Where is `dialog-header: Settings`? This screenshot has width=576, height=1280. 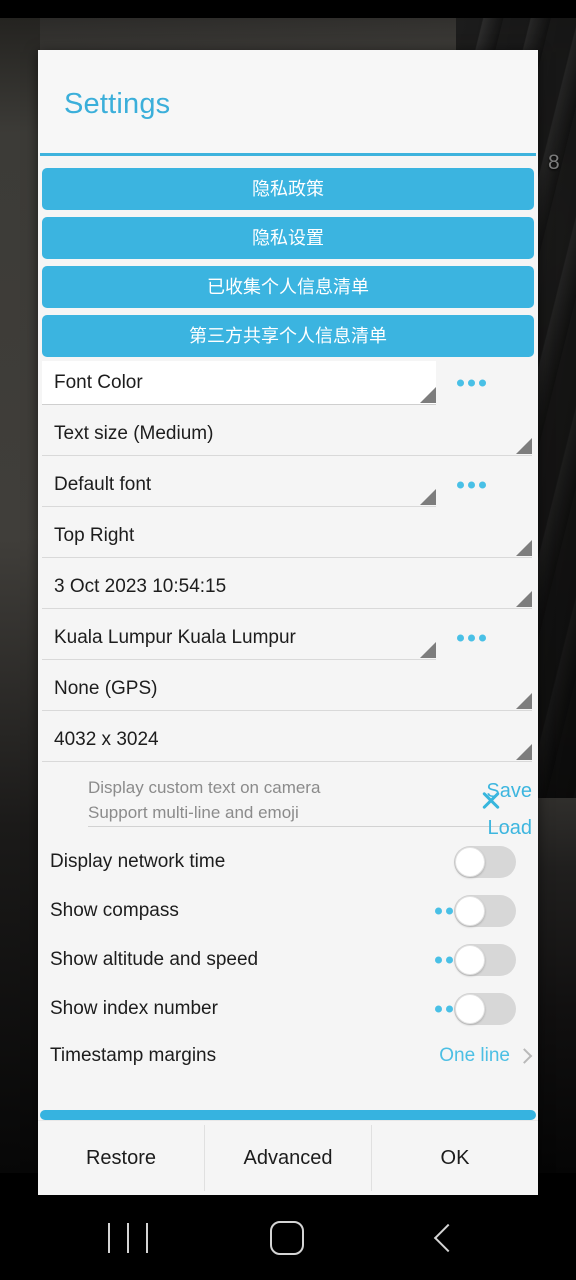
dialog-header: Settings is located at coordinates (288, 101).